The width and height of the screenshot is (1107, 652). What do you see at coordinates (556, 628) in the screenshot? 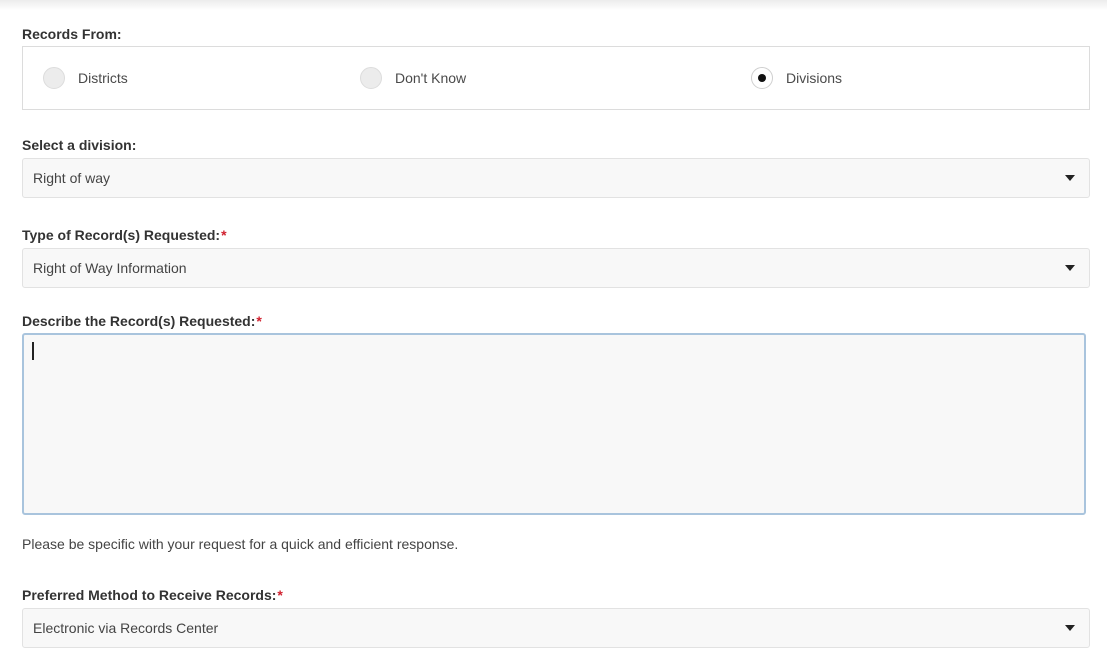
I see `preferred-method-select: Electronic via Records Center` at bounding box center [556, 628].